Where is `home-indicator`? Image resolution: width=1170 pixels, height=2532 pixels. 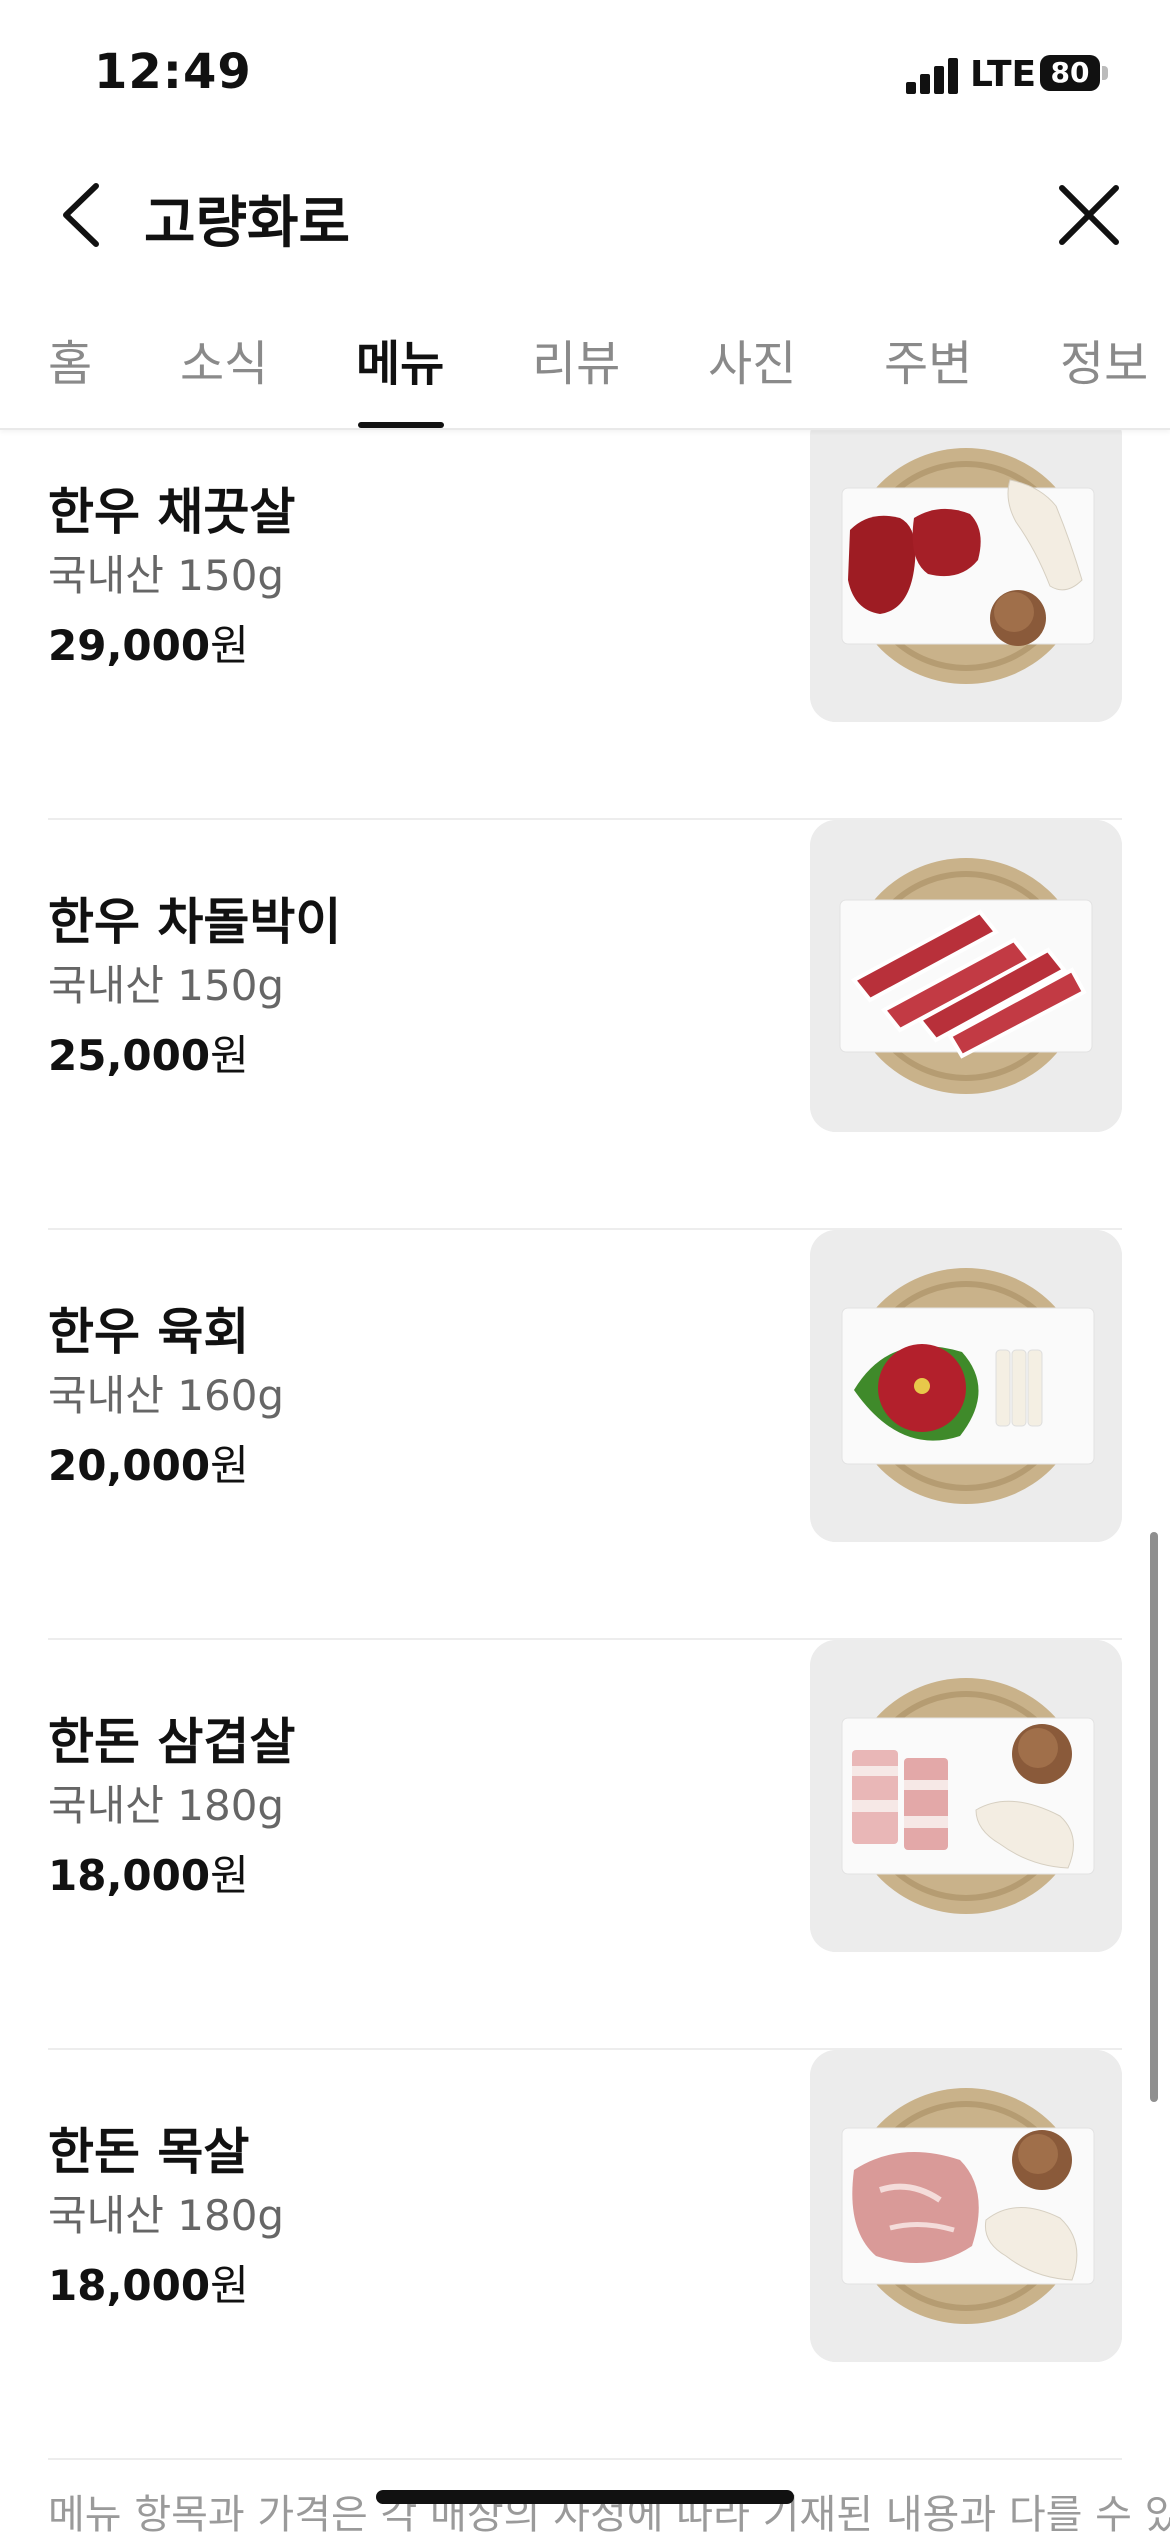 home-indicator is located at coordinates (585, 2497).